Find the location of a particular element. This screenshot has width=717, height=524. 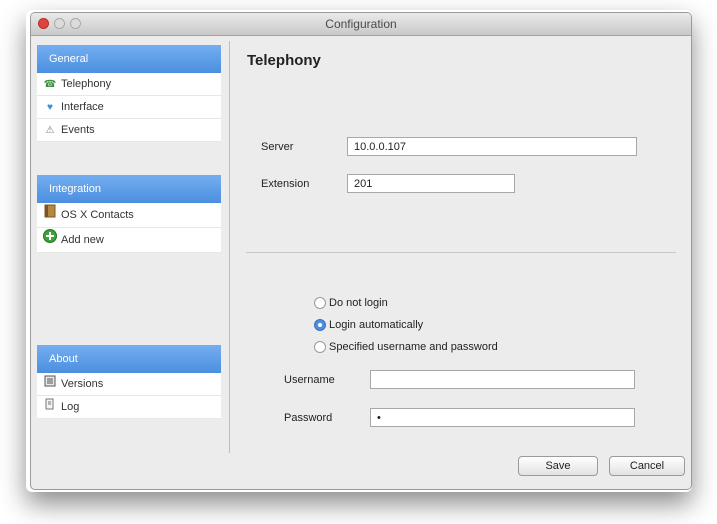

username-input is located at coordinates (502, 379).